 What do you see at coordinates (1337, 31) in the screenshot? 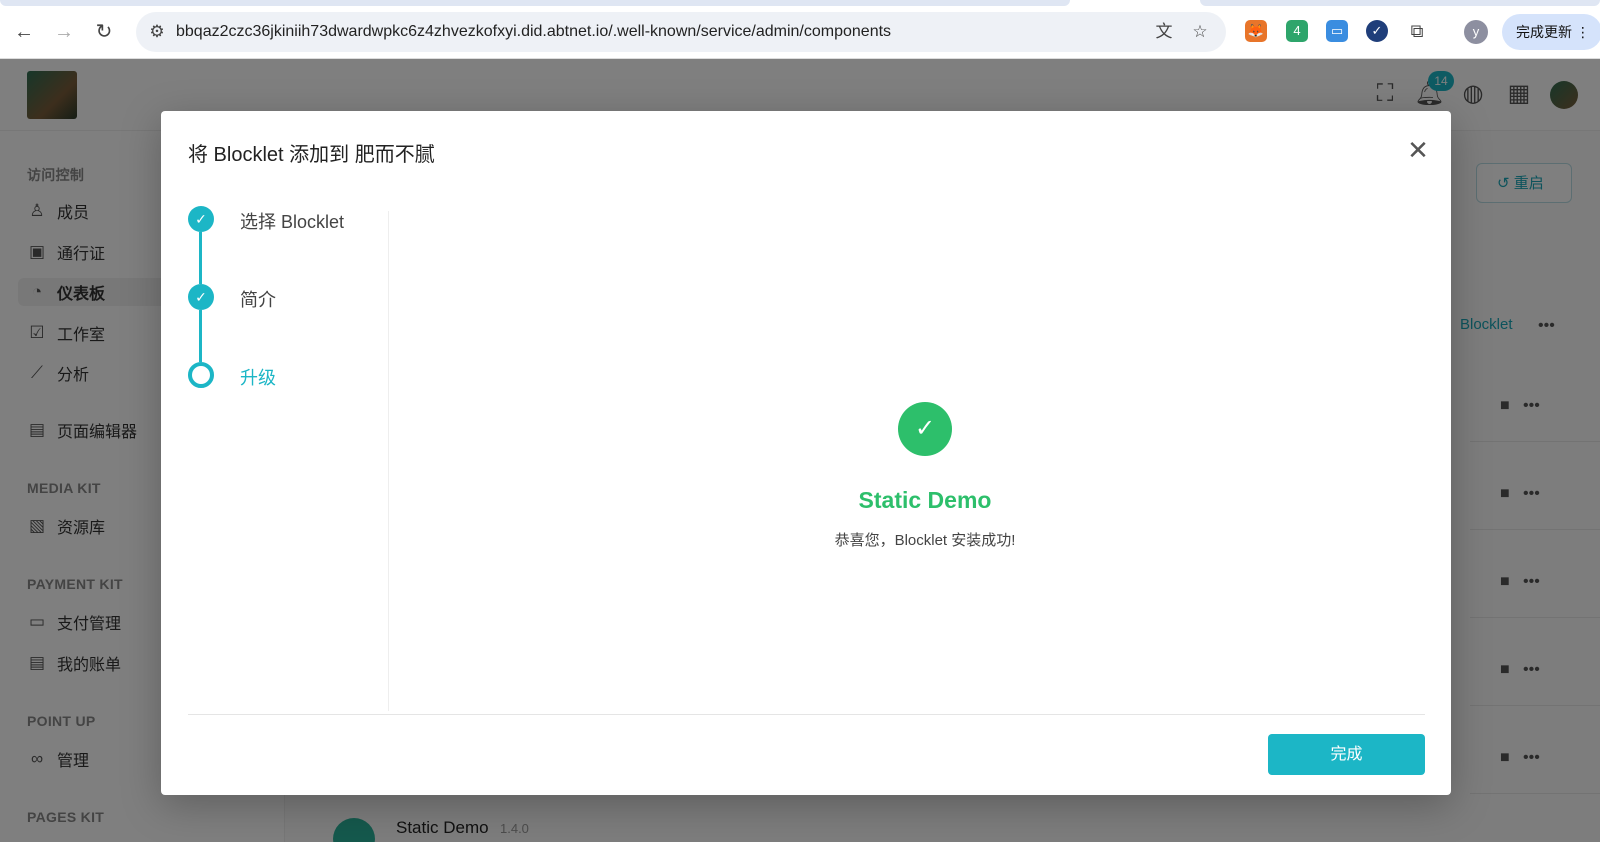
I see `screen-icon: ▭` at bounding box center [1337, 31].